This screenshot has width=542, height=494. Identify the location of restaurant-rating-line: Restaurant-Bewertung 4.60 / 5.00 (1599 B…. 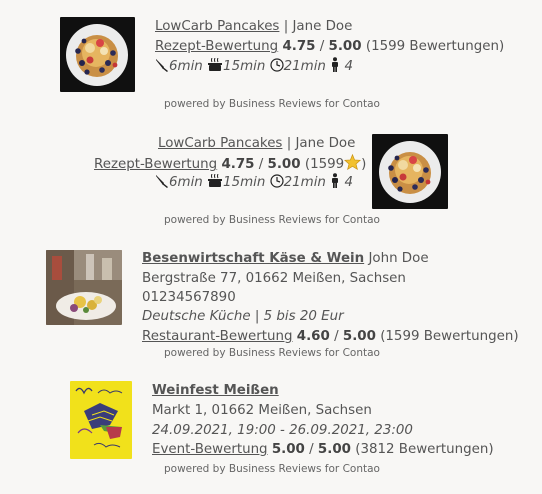
(330, 337).